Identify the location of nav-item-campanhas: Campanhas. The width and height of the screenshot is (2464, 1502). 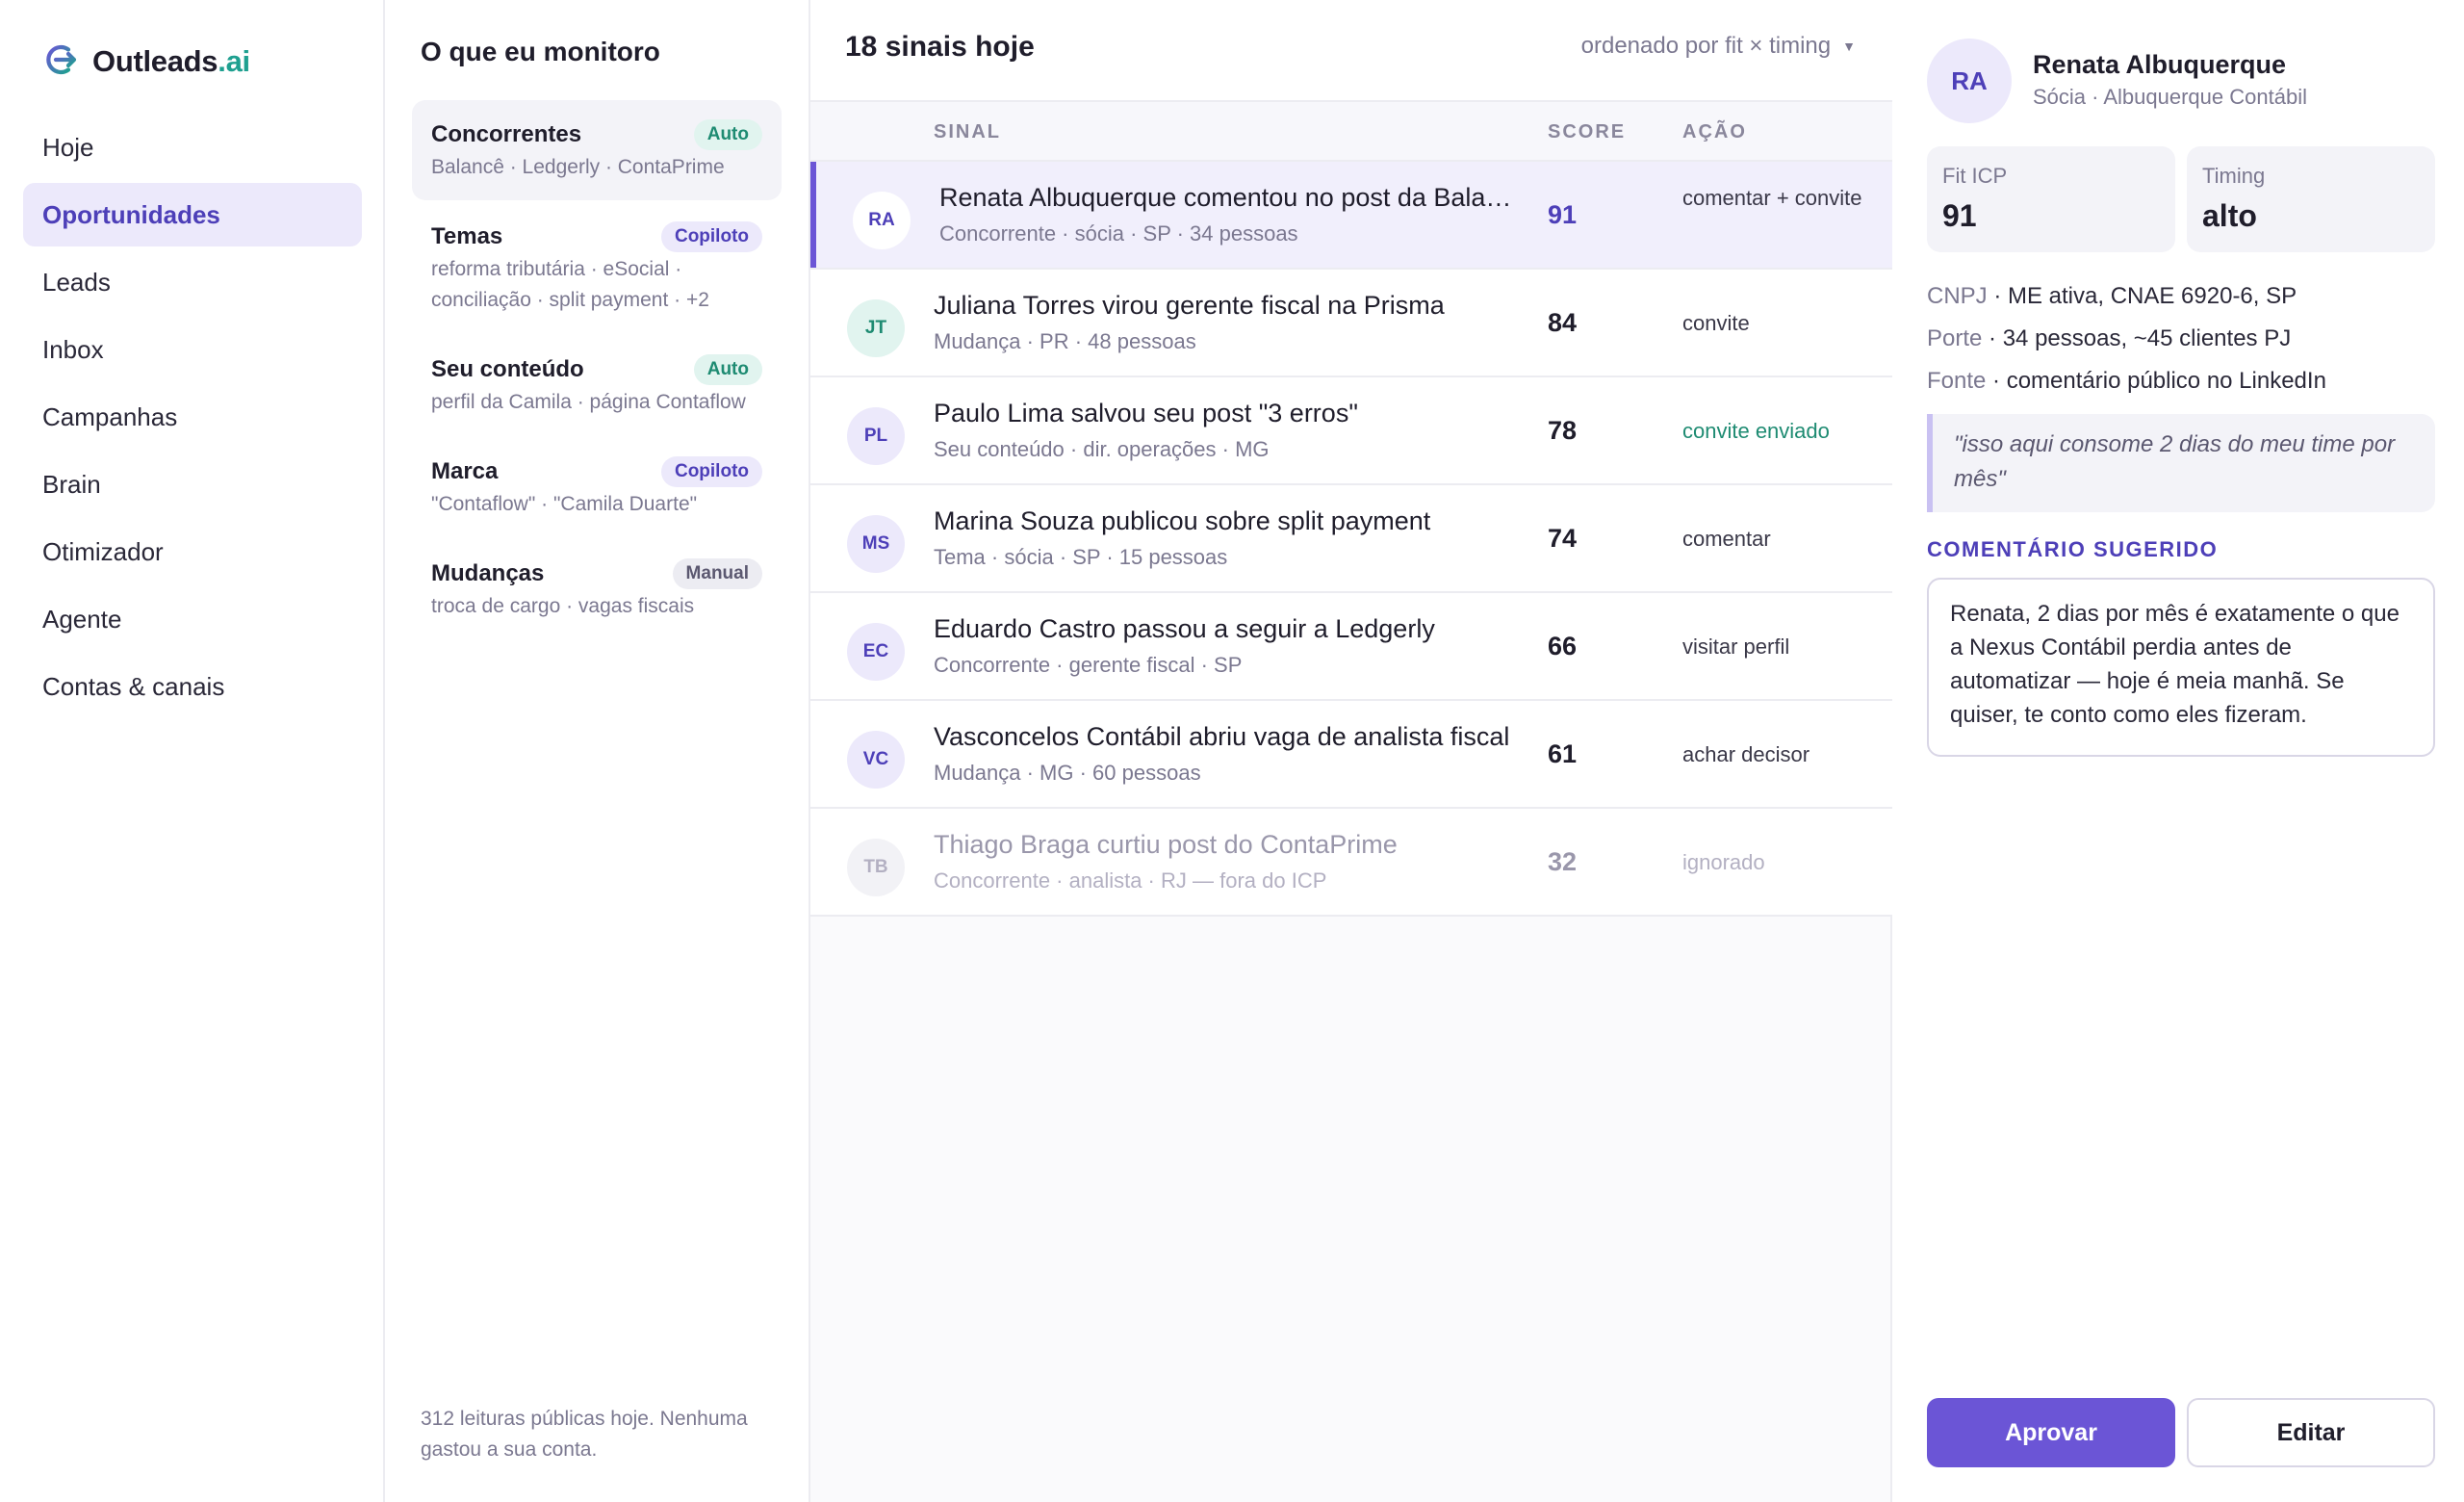
(192, 417).